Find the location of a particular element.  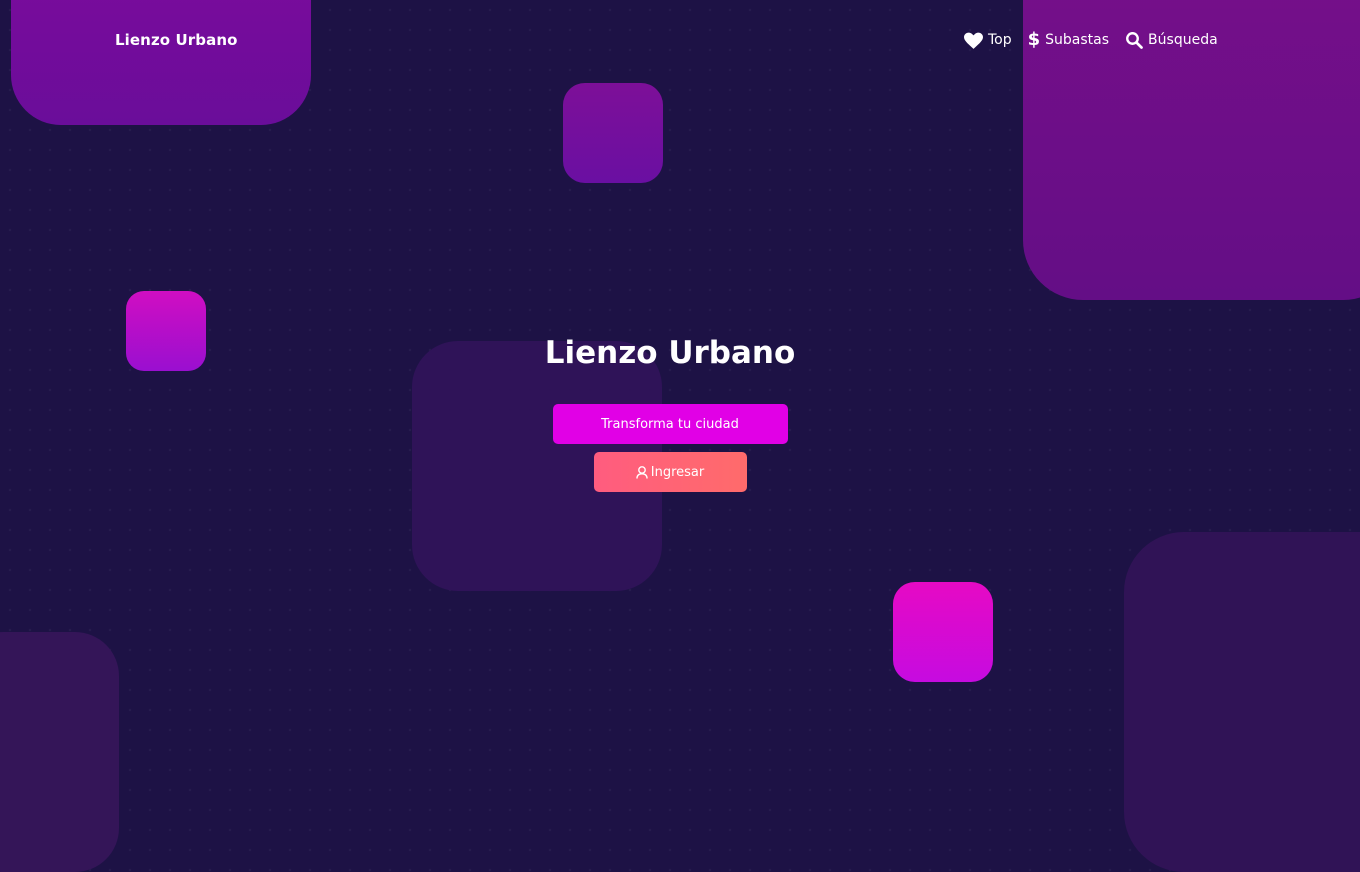

login-button: Ingresar is located at coordinates (670, 472).